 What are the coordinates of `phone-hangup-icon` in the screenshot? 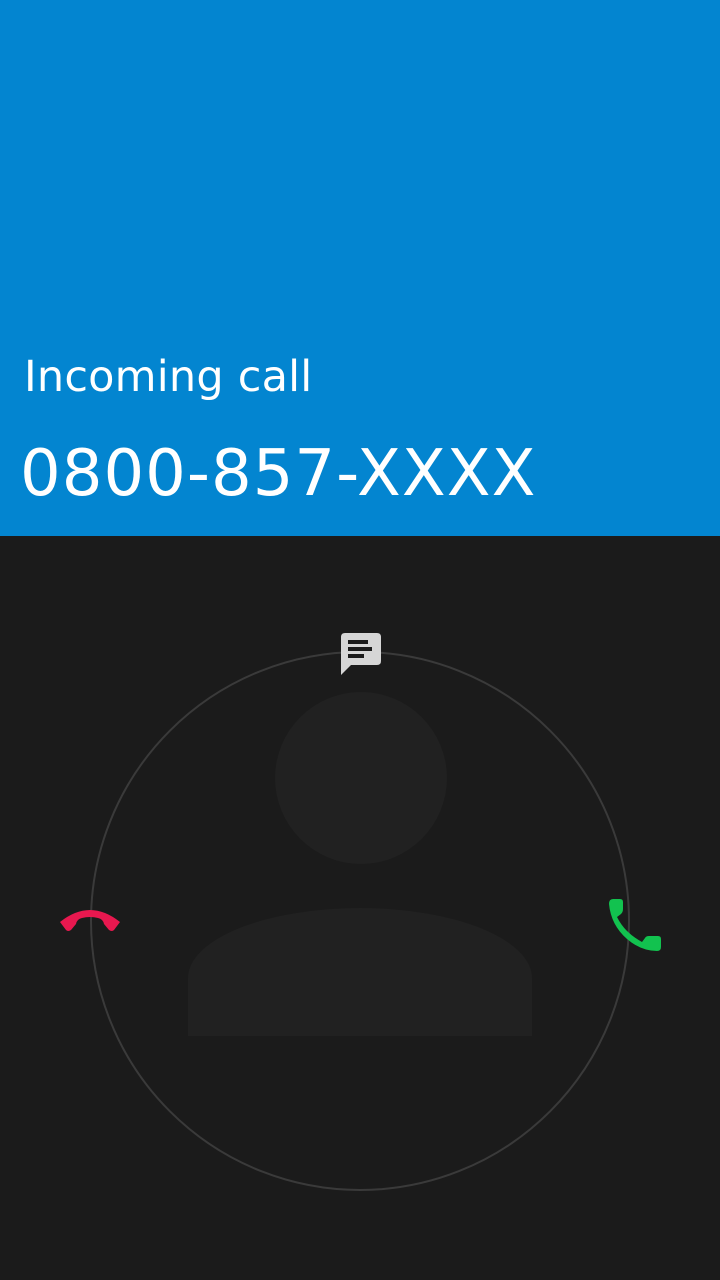 It's located at (90, 920).